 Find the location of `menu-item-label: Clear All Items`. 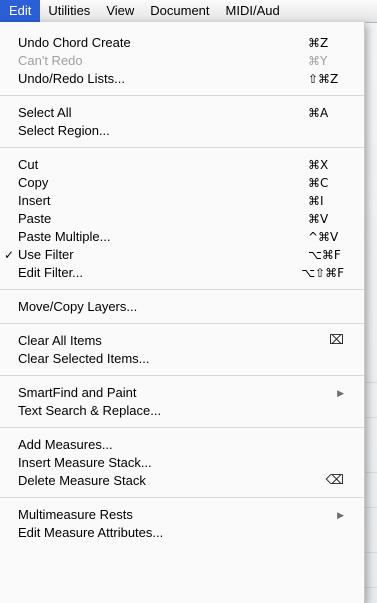

menu-item-label: Clear All Items is located at coordinates (60, 340).